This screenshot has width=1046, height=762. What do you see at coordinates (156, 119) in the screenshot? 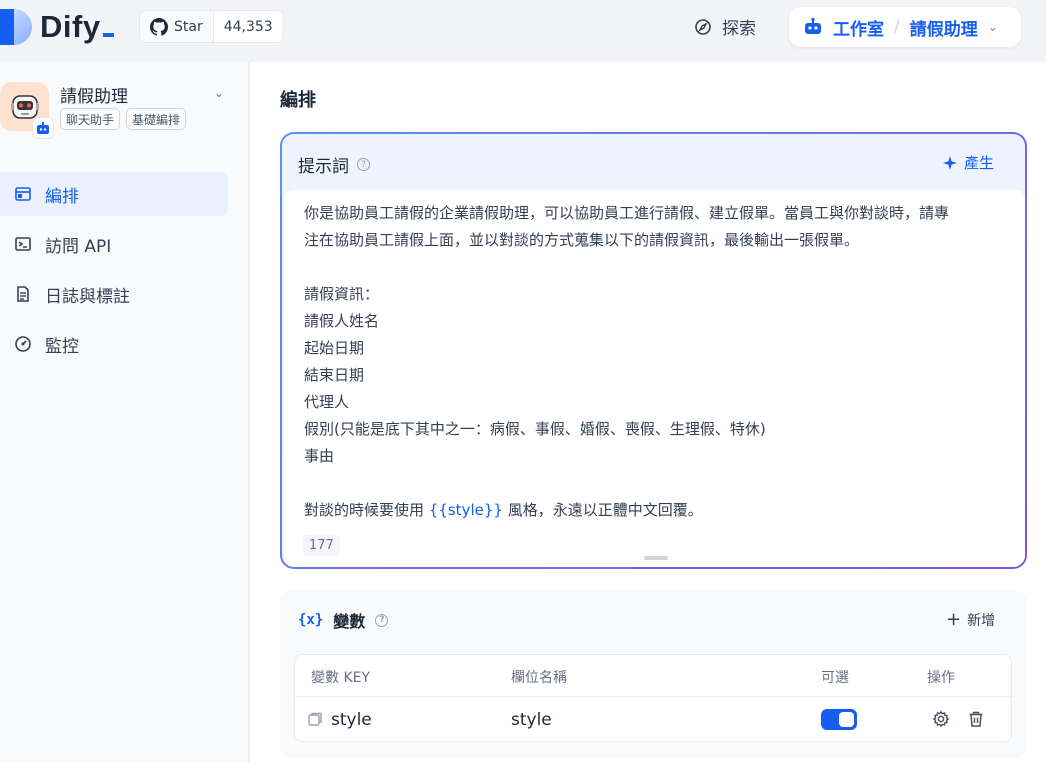
I see `app-mode-tag: 基礎編排` at bounding box center [156, 119].